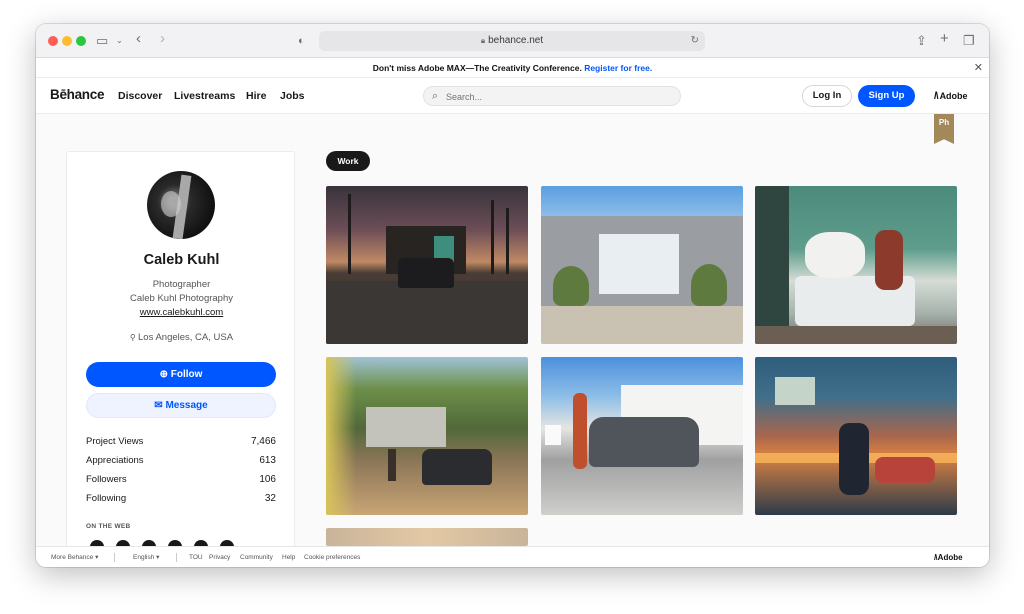 The width and height of the screenshot is (1024, 614). I want to click on footer-language-select: English ▾, so click(146, 557).